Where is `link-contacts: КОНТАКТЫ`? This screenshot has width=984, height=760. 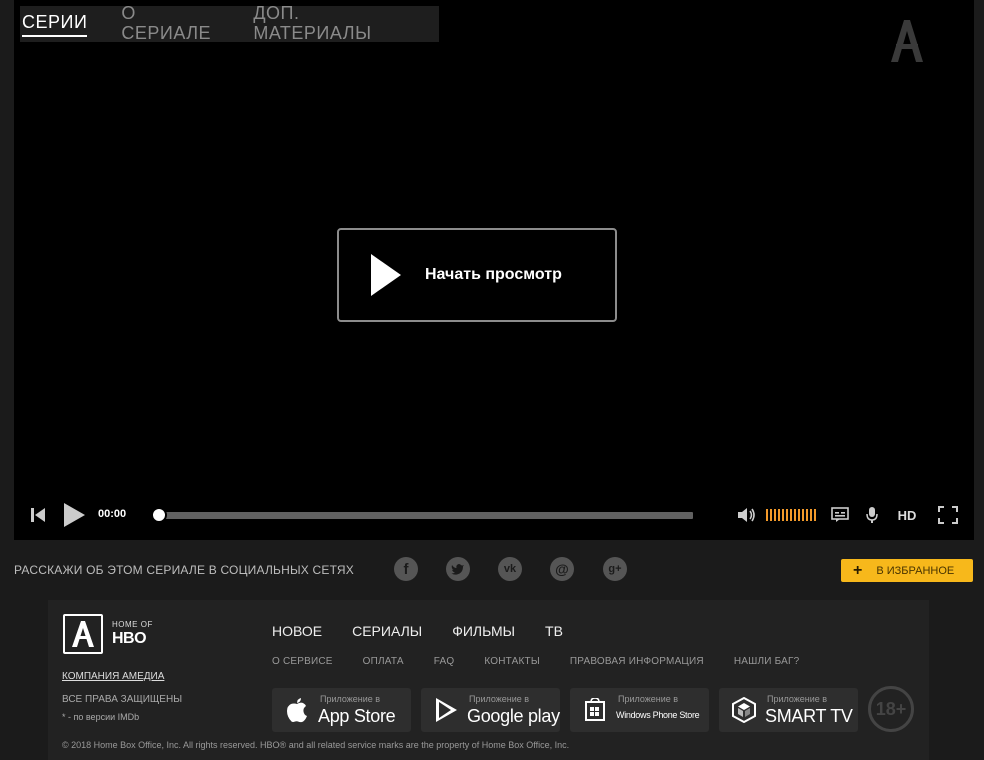 link-contacts: КОНТАКТЫ is located at coordinates (512, 661).